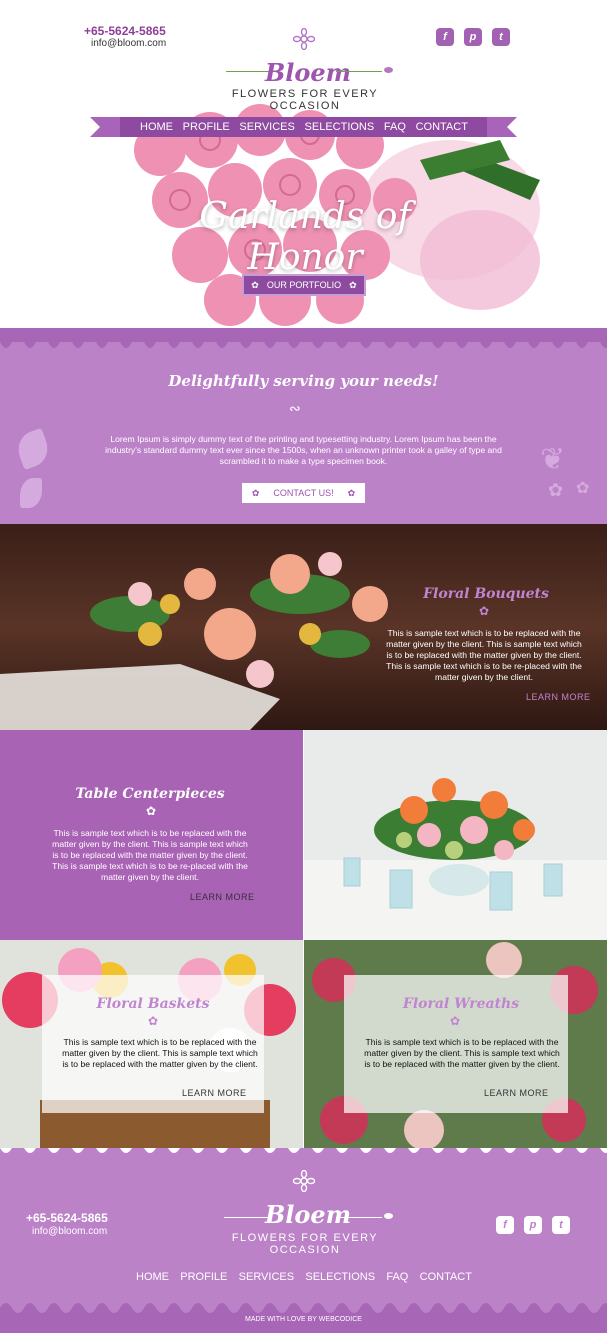 This screenshot has width=607, height=1333. I want to click on centerpieces-title: Table Centerpieces, so click(150, 794).